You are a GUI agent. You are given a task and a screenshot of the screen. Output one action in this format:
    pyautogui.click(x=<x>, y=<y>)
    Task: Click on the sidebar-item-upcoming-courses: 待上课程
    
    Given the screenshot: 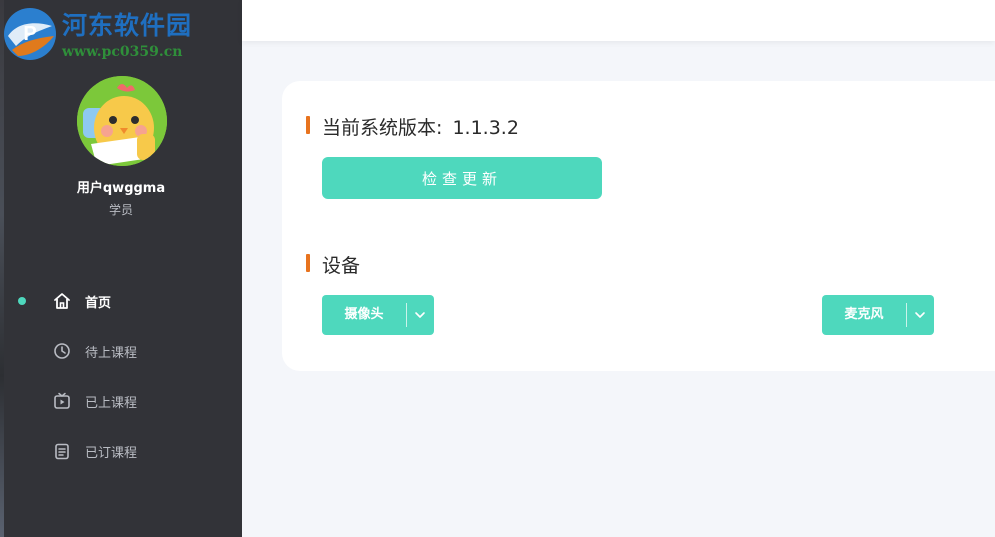 What is the action you would take?
    pyautogui.click(x=121, y=351)
    